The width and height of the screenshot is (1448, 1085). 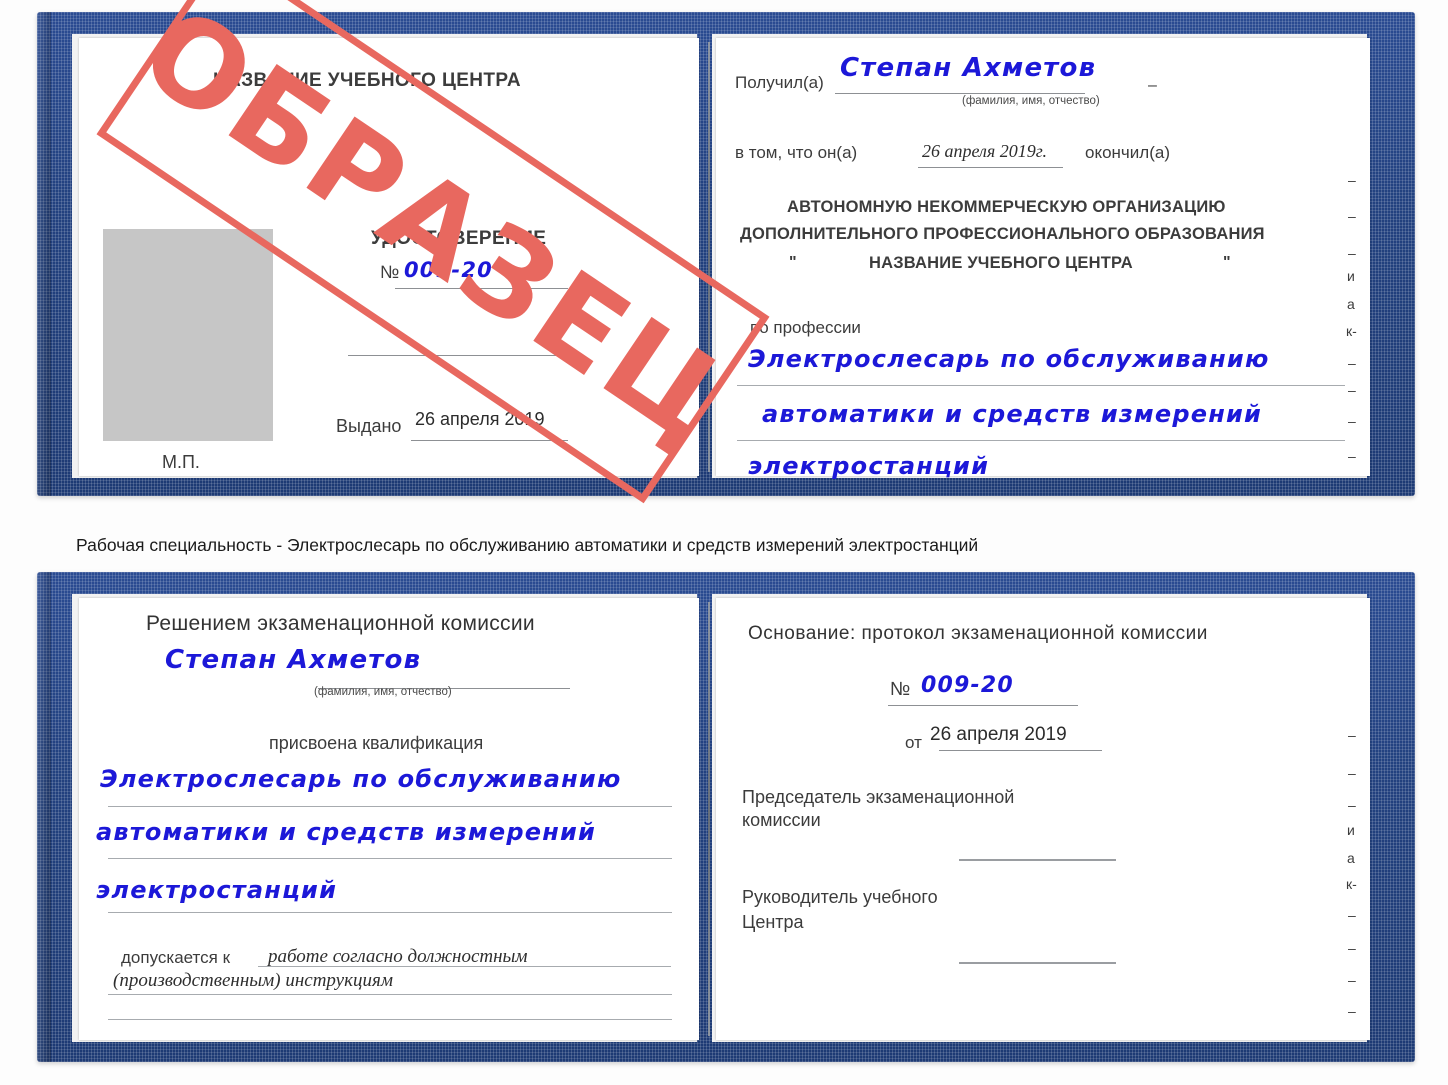 I want to click on bottom-right-edge-fragment-3: и, so click(x=1351, y=830).